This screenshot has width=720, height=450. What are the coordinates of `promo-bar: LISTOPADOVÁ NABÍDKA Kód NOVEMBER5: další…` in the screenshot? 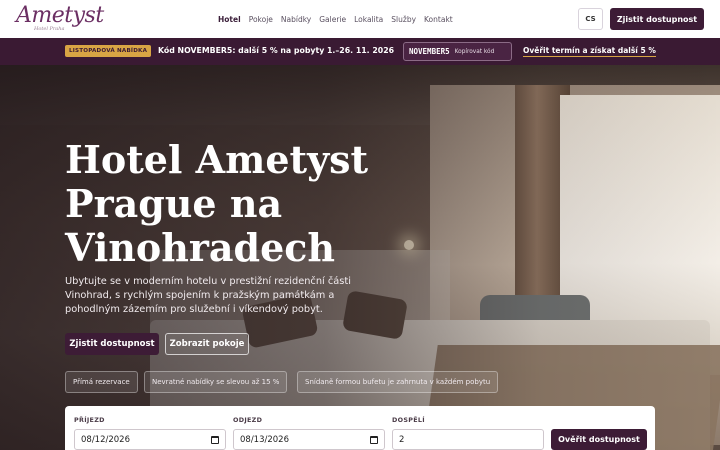 It's located at (360, 51).